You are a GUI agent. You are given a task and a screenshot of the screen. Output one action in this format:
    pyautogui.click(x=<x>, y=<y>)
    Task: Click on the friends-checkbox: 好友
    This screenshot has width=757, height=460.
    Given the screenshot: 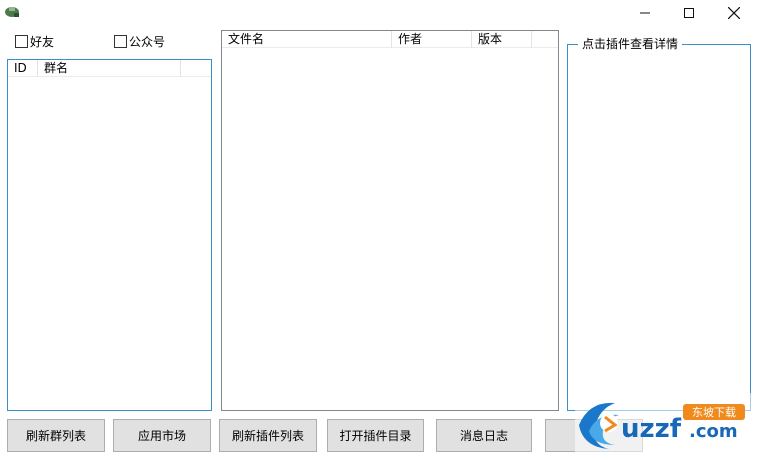 What is the action you would take?
    pyautogui.click(x=34, y=41)
    